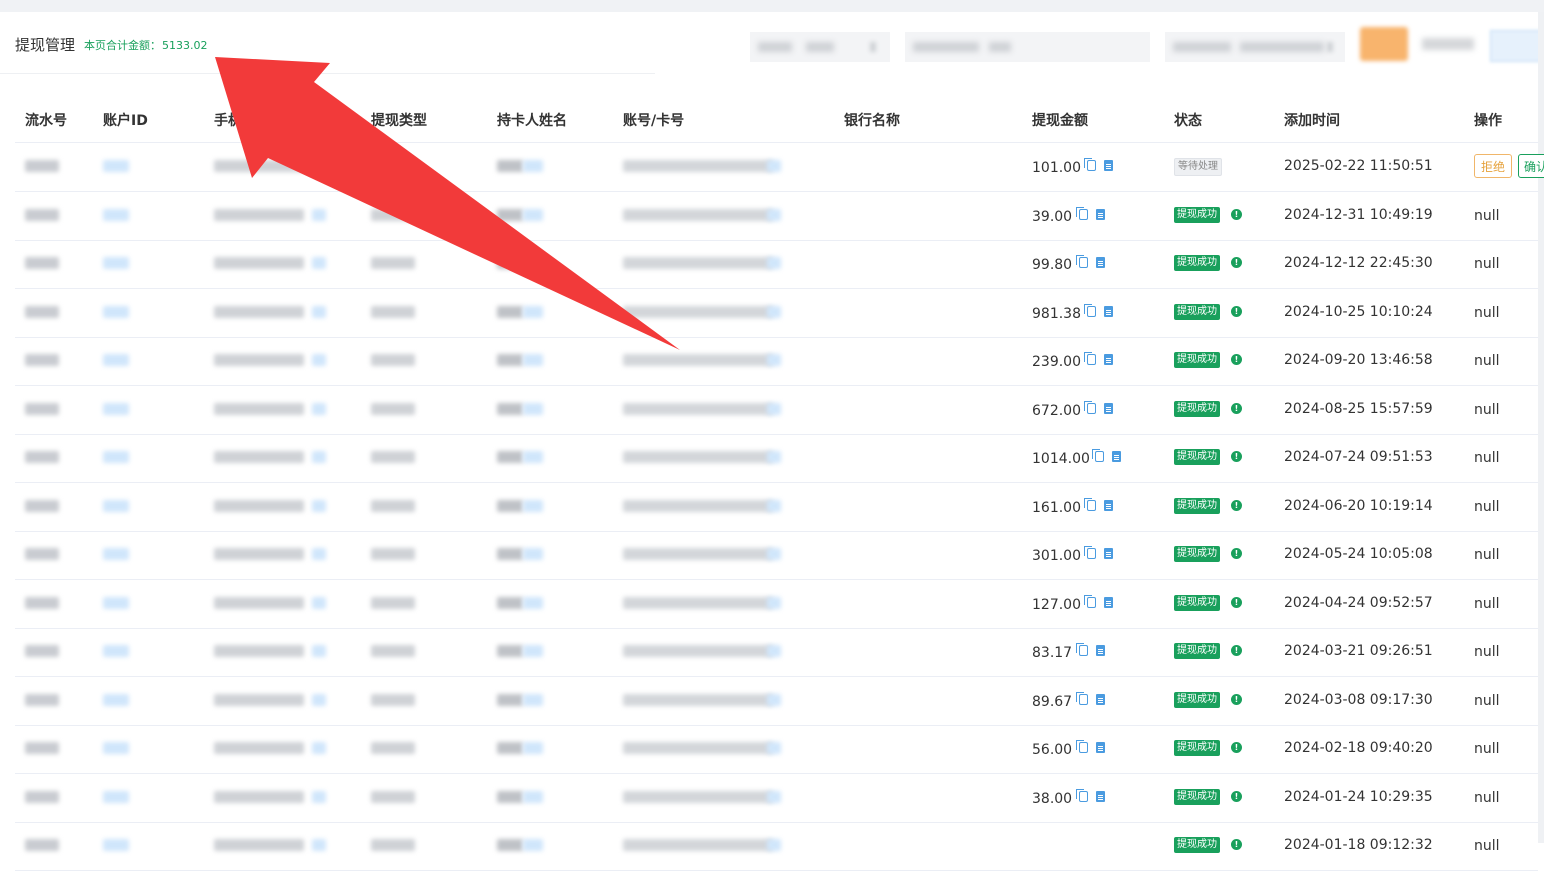  What do you see at coordinates (1027, 47) in the screenshot?
I see `filter-keyword-input` at bounding box center [1027, 47].